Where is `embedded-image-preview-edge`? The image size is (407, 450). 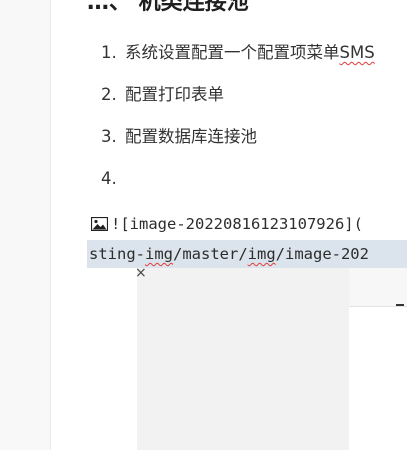 embedded-image-preview-edge is located at coordinates (378, 287).